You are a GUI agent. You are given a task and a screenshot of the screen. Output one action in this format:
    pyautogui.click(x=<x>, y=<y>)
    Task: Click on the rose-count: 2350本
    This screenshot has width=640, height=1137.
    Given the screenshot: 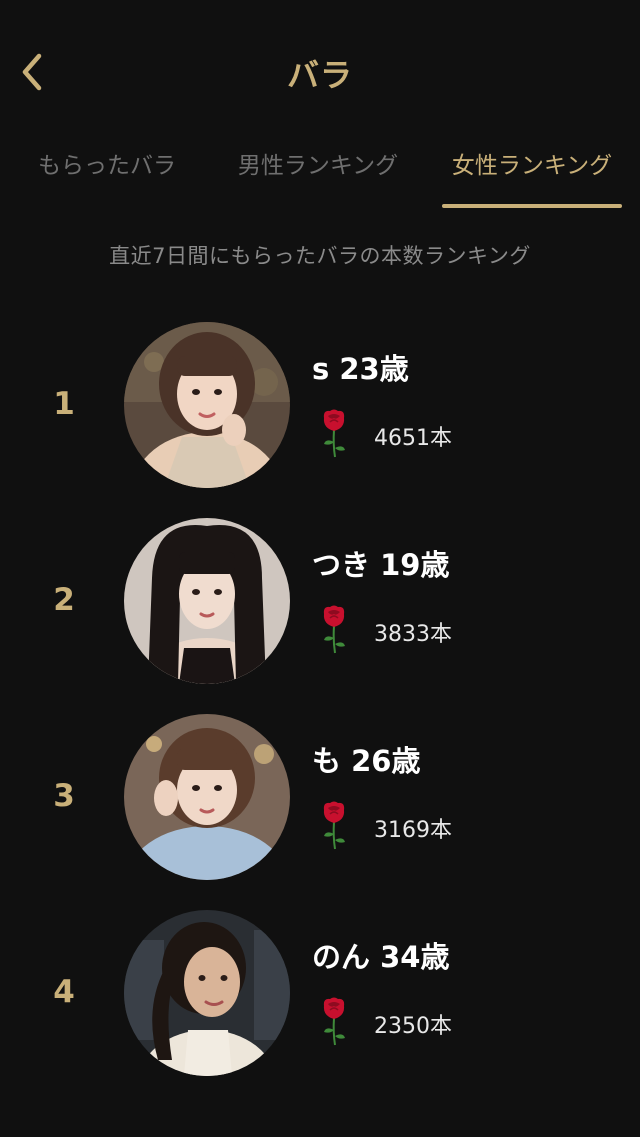 What is the action you would take?
    pyautogui.click(x=413, y=1026)
    